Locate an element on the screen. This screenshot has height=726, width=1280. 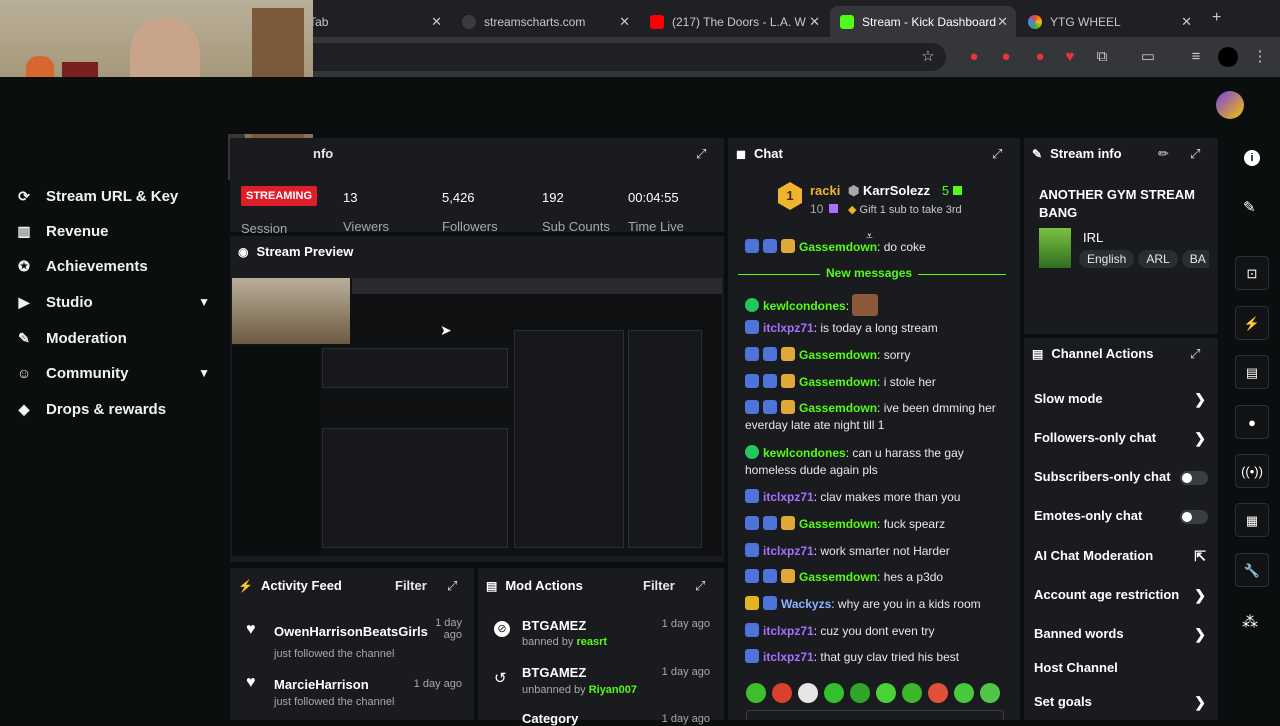
subscribers-only-toggle is located at coordinates (1194, 478).